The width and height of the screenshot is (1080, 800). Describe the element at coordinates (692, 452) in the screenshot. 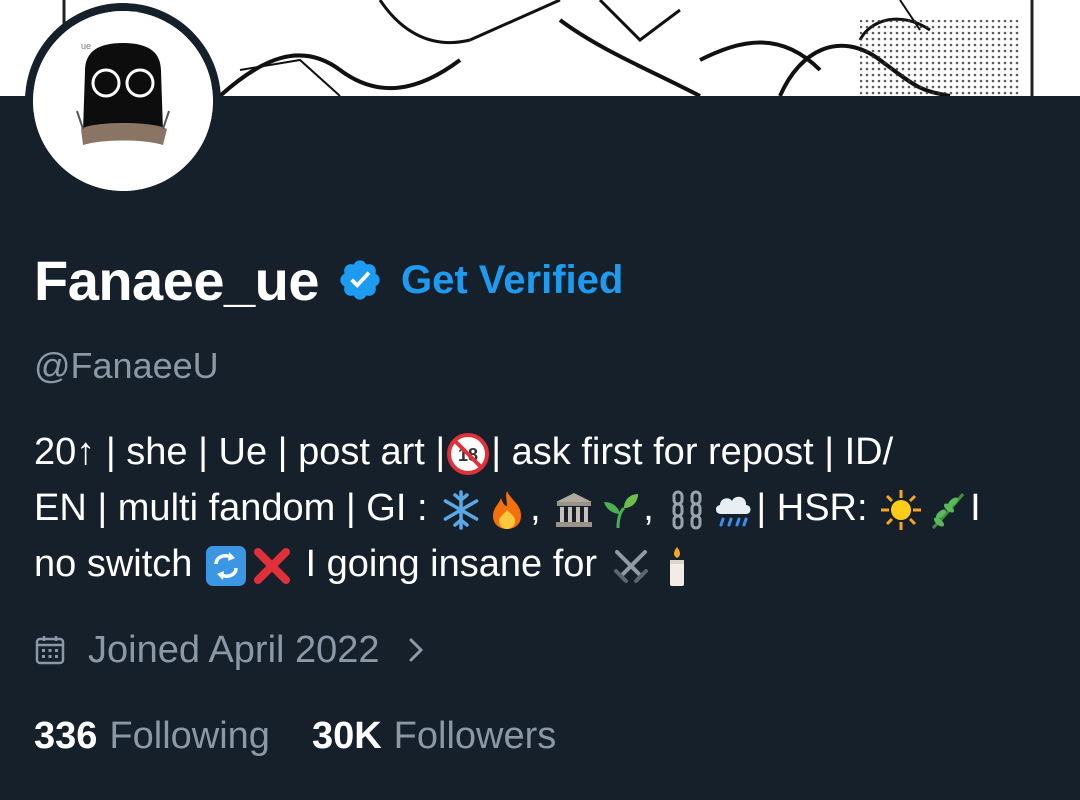

I see `bio-text: | ask first for repost | ID/` at that location.